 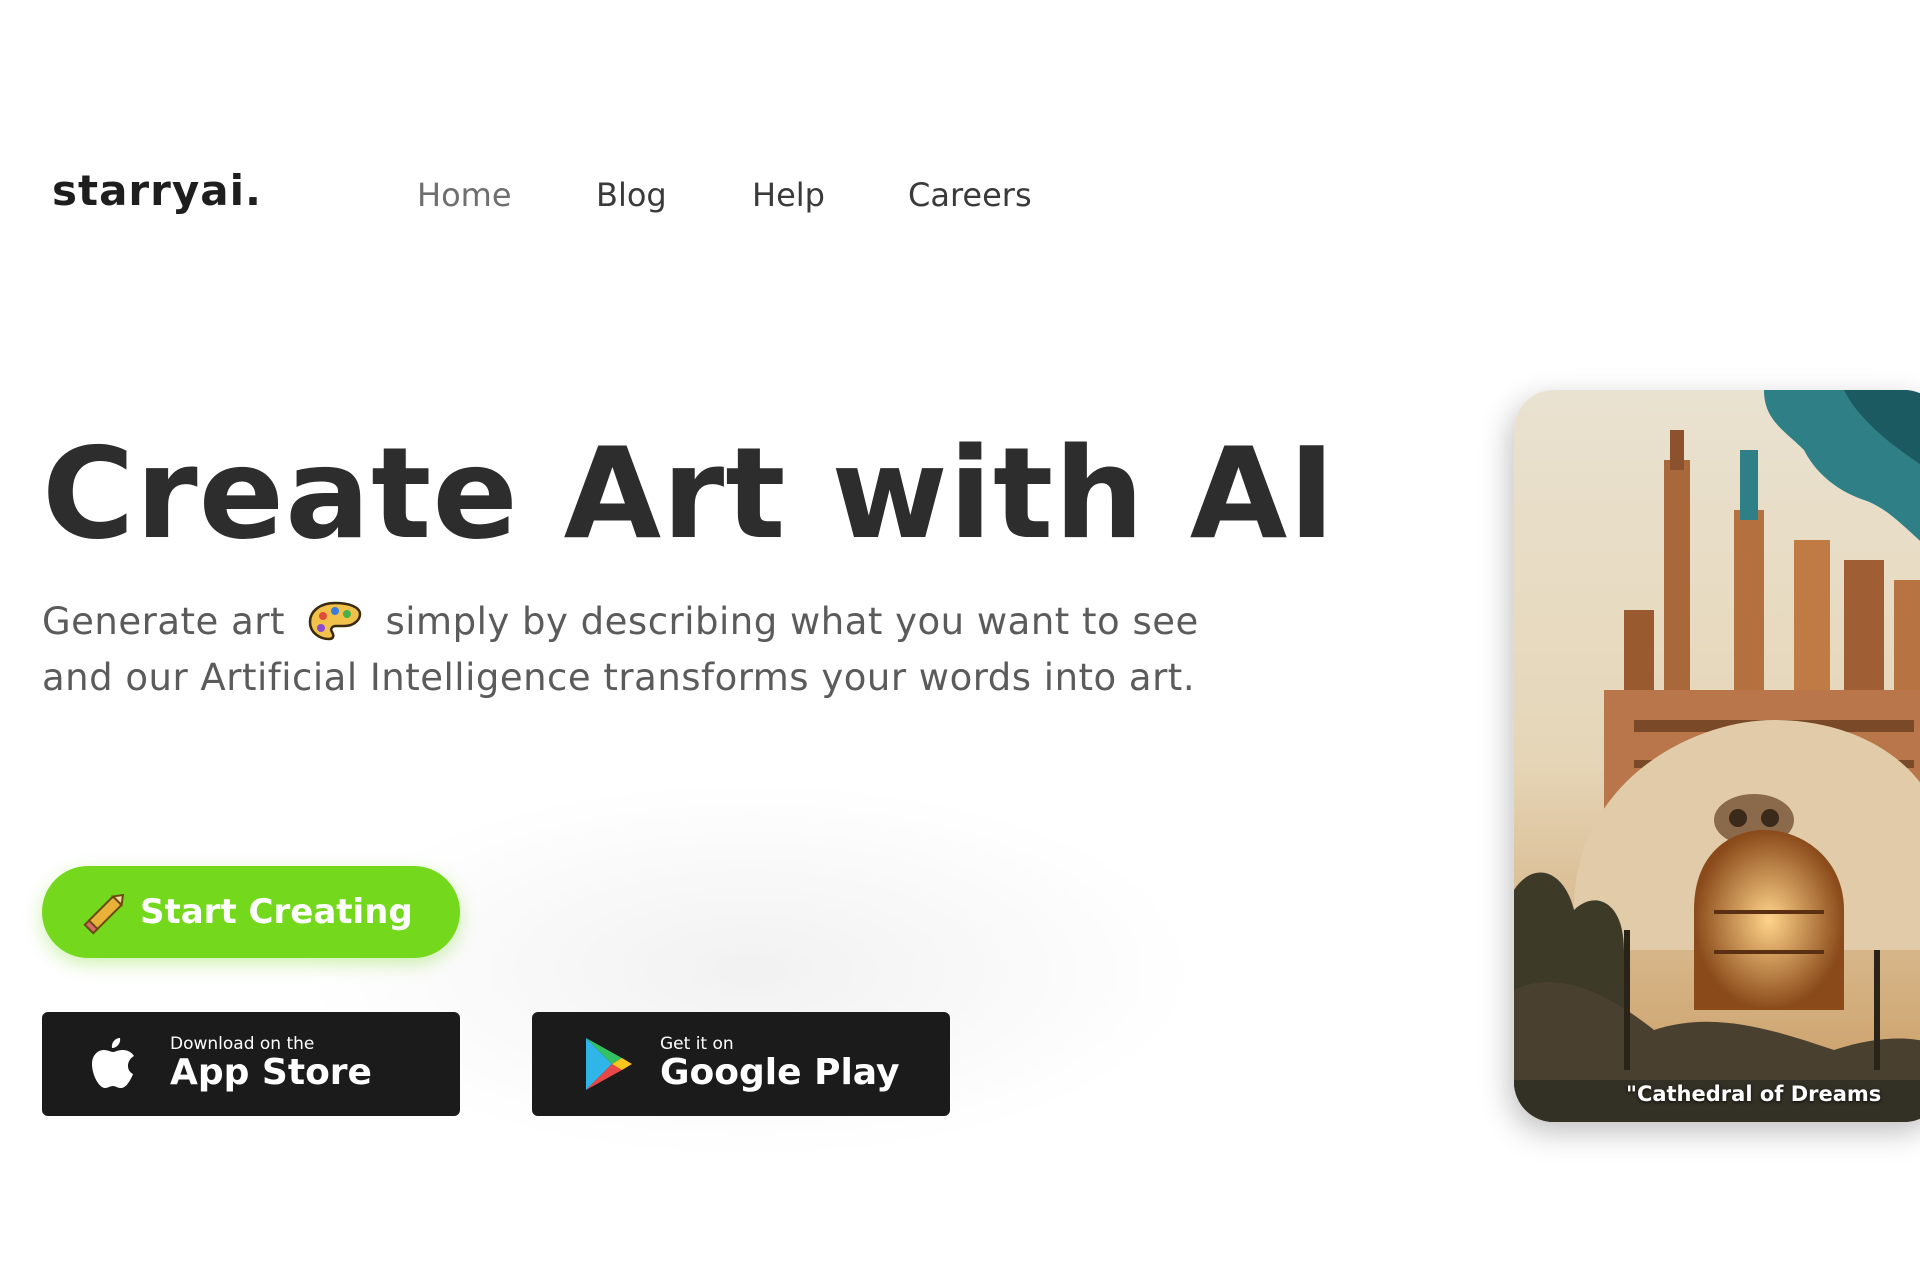 I want to click on top-nav: Home Blog Help Careers, so click(x=724, y=195).